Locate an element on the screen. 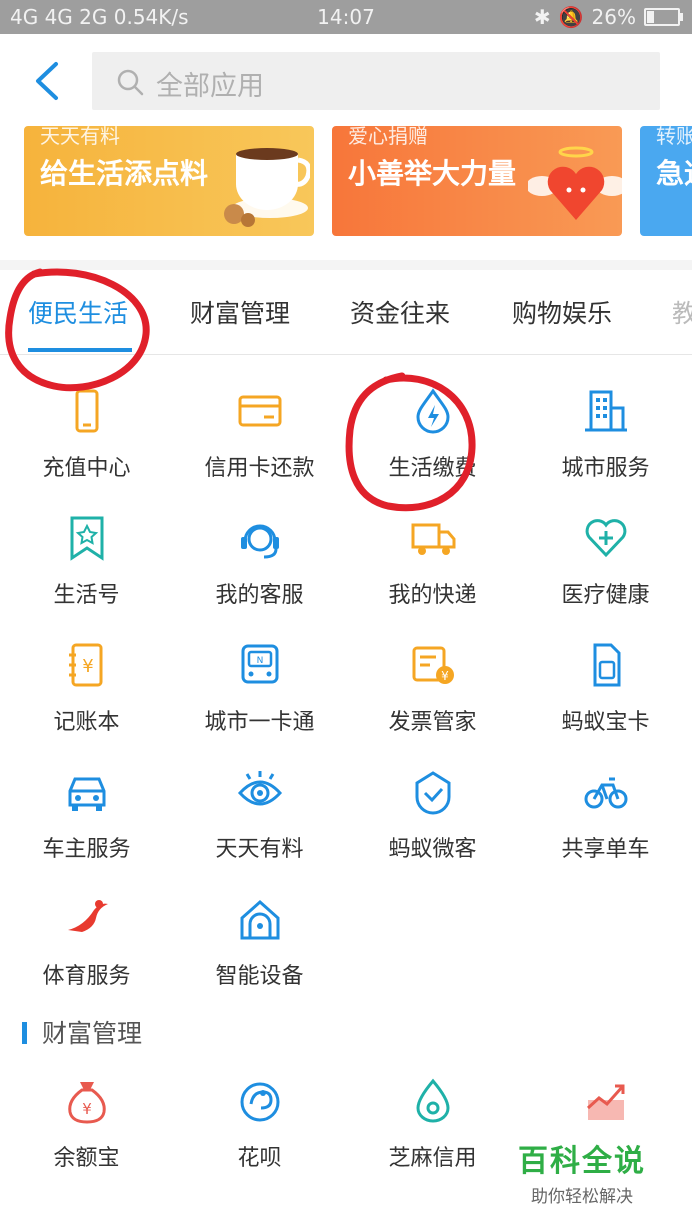  app-label: 信用卡还款 is located at coordinates (259, 468).